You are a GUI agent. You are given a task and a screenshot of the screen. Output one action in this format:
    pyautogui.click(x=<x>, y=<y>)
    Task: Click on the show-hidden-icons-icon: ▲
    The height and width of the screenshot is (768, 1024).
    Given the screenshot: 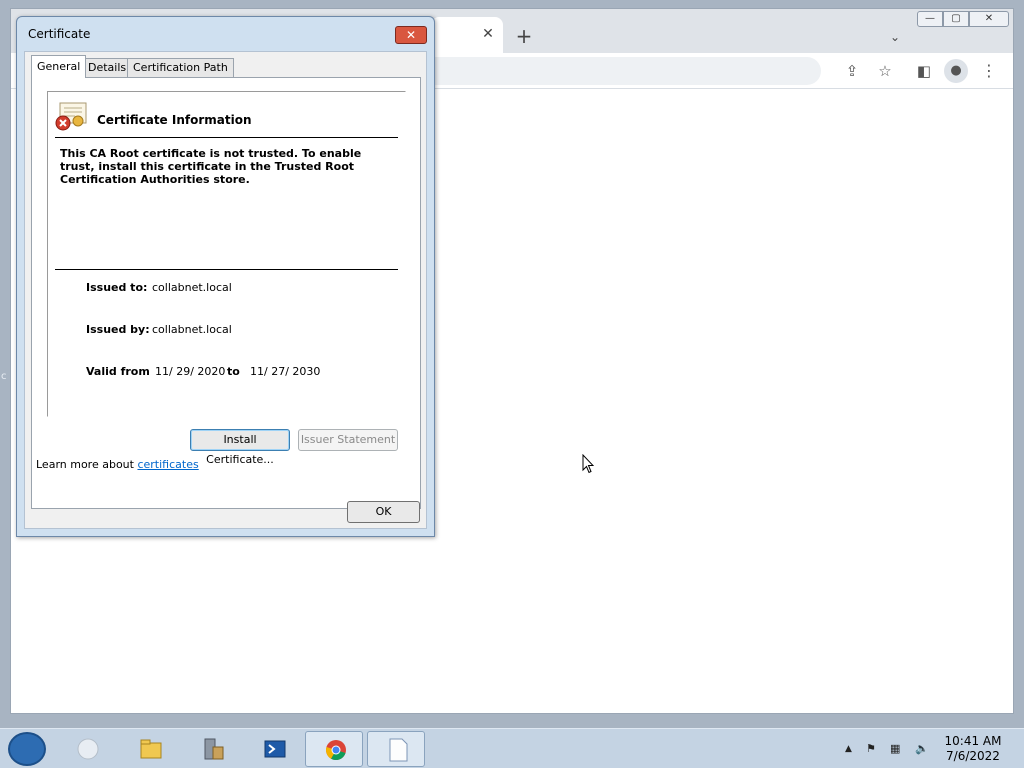 What is the action you would take?
    pyautogui.click(x=848, y=749)
    